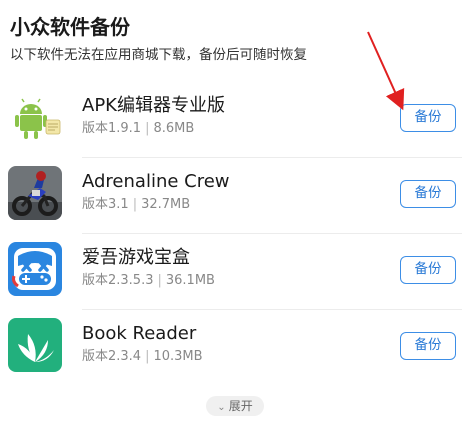 This screenshot has width=472, height=426. What do you see at coordinates (105, 204) in the screenshot?
I see `app-version: 版本3.1` at bounding box center [105, 204].